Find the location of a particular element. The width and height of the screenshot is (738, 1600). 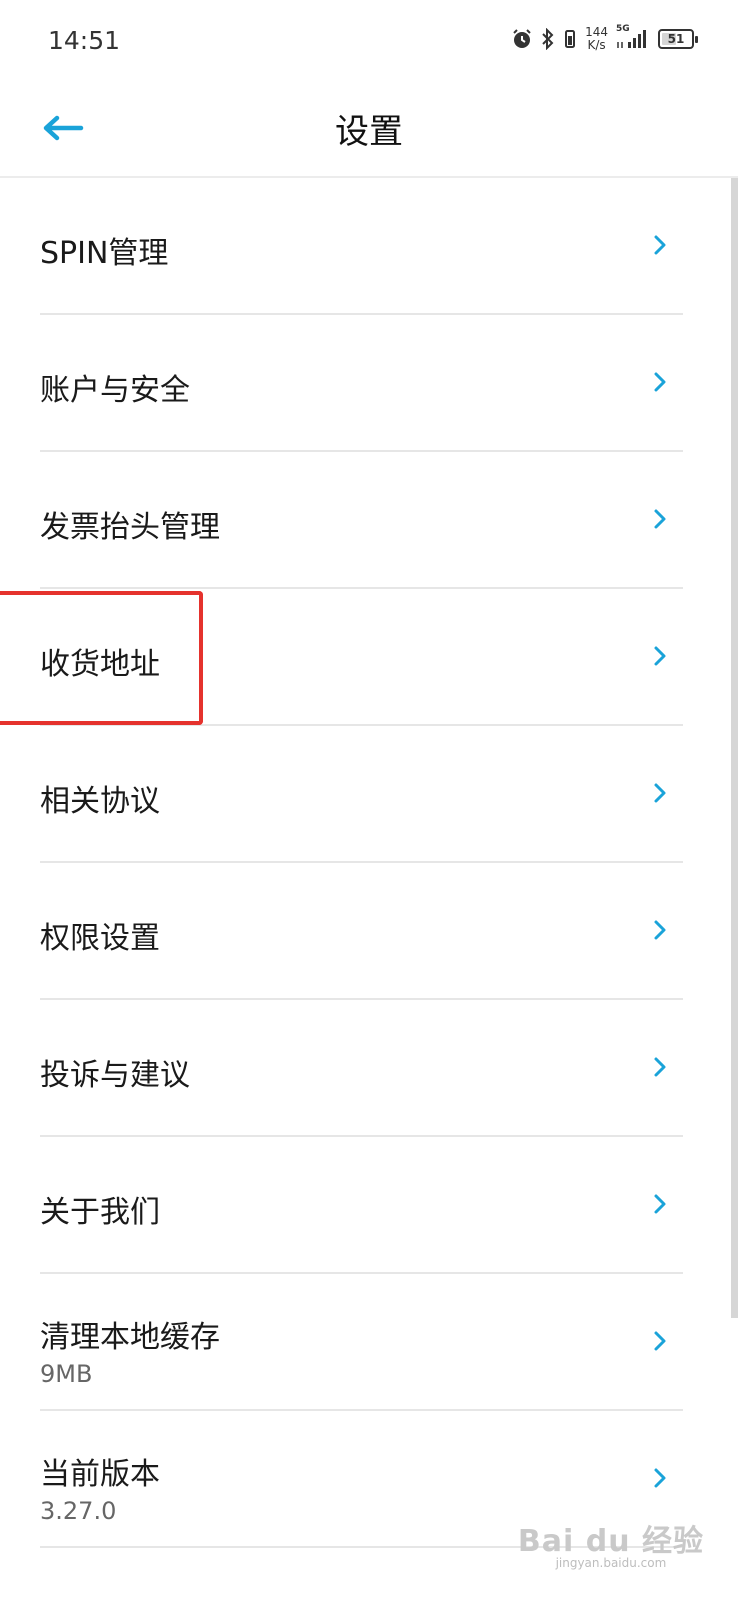

settings-item-account-security: 账户与安全 is located at coordinates (361, 383).